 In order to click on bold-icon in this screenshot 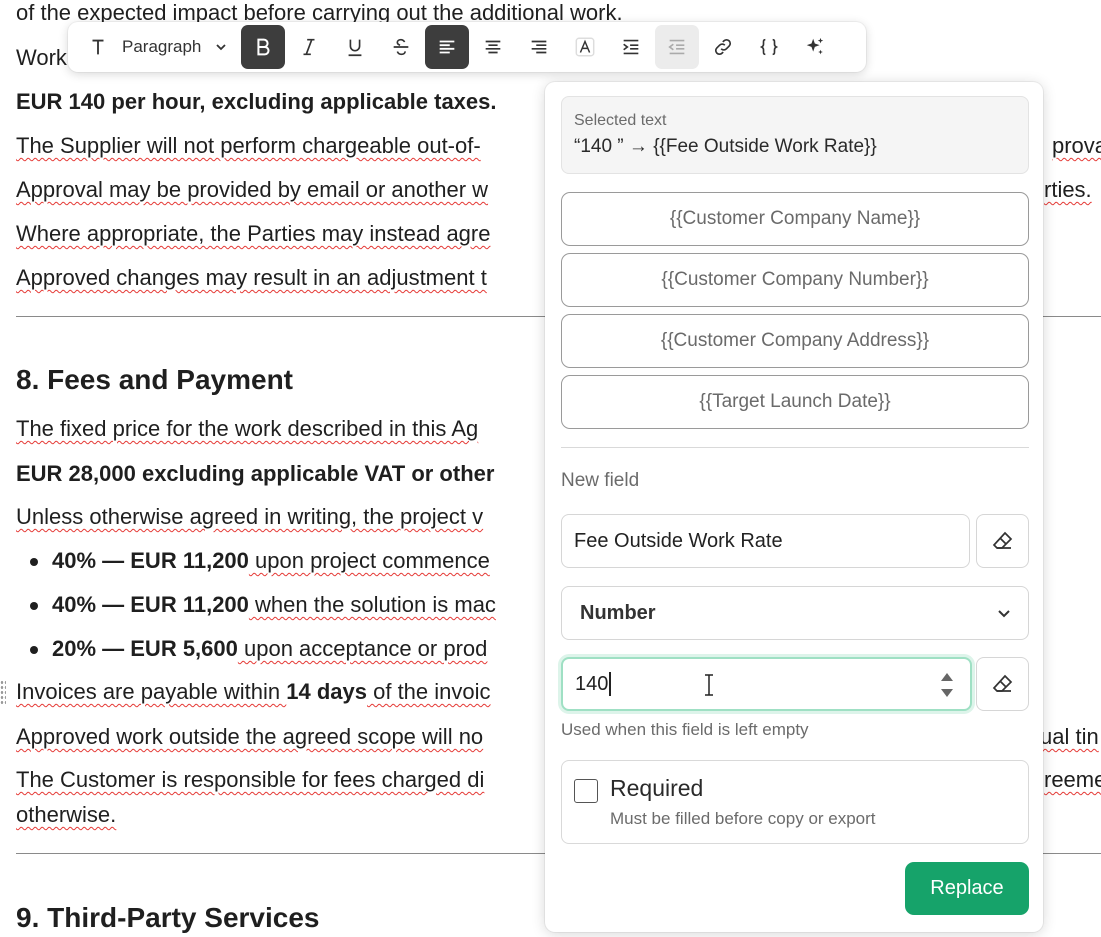, I will do `click(263, 47)`.